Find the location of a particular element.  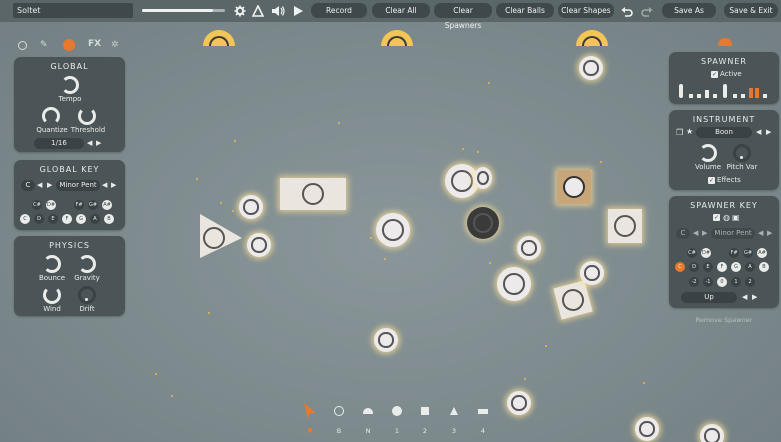

bar-tool-icon is located at coordinates (483, 411).